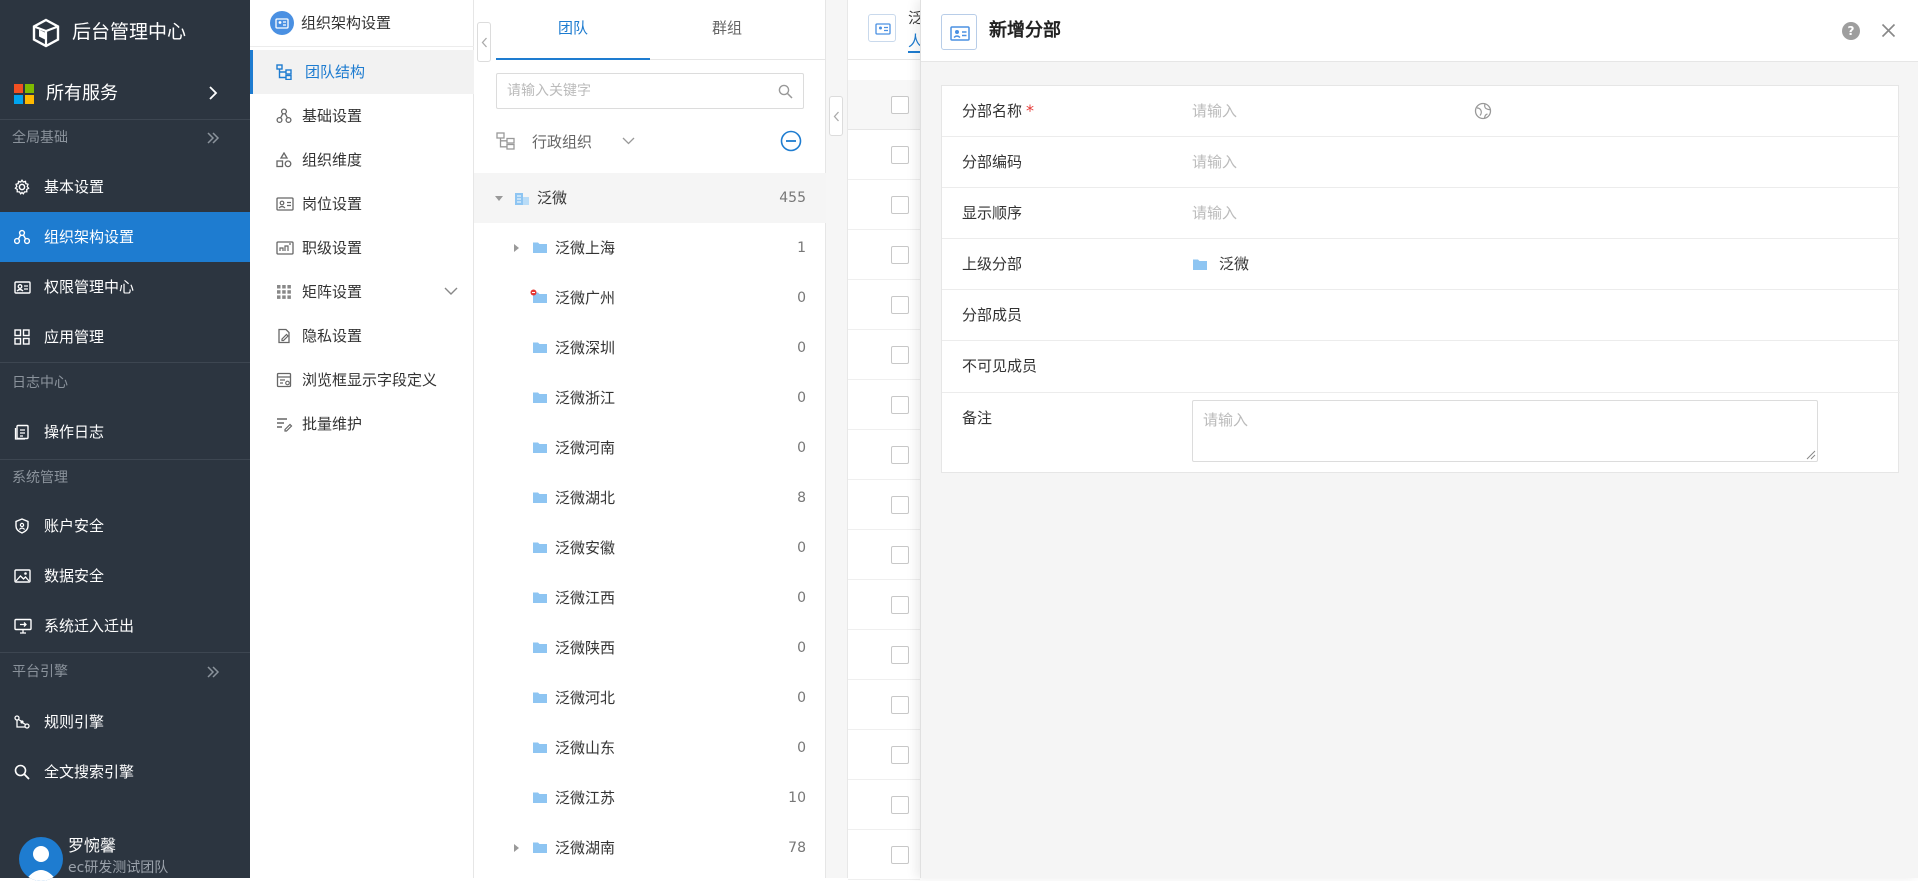 This screenshot has height=881, width=1918. What do you see at coordinates (284, 424) in the screenshot?
I see `list-edit-icon` at bounding box center [284, 424].